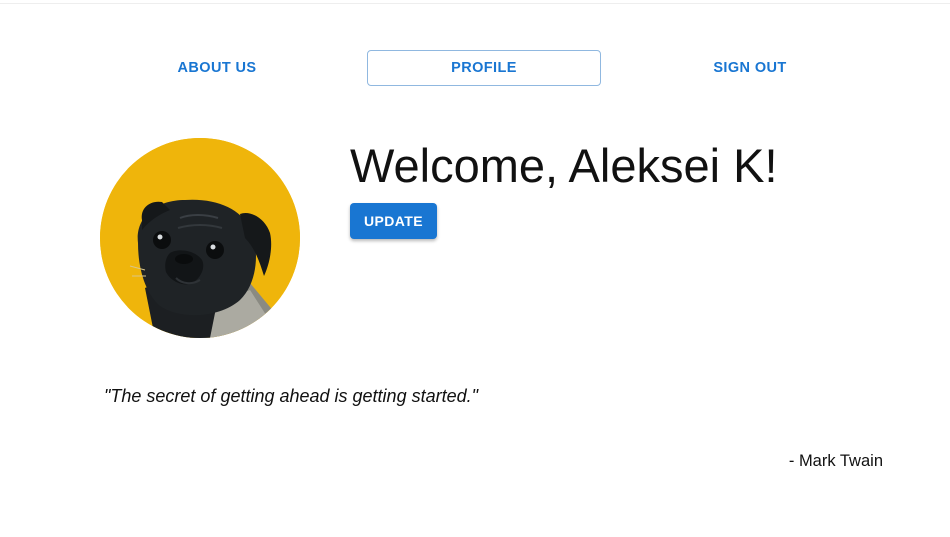  What do you see at coordinates (475, 3) in the screenshot?
I see `top-divider` at bounding box center [475, 3].